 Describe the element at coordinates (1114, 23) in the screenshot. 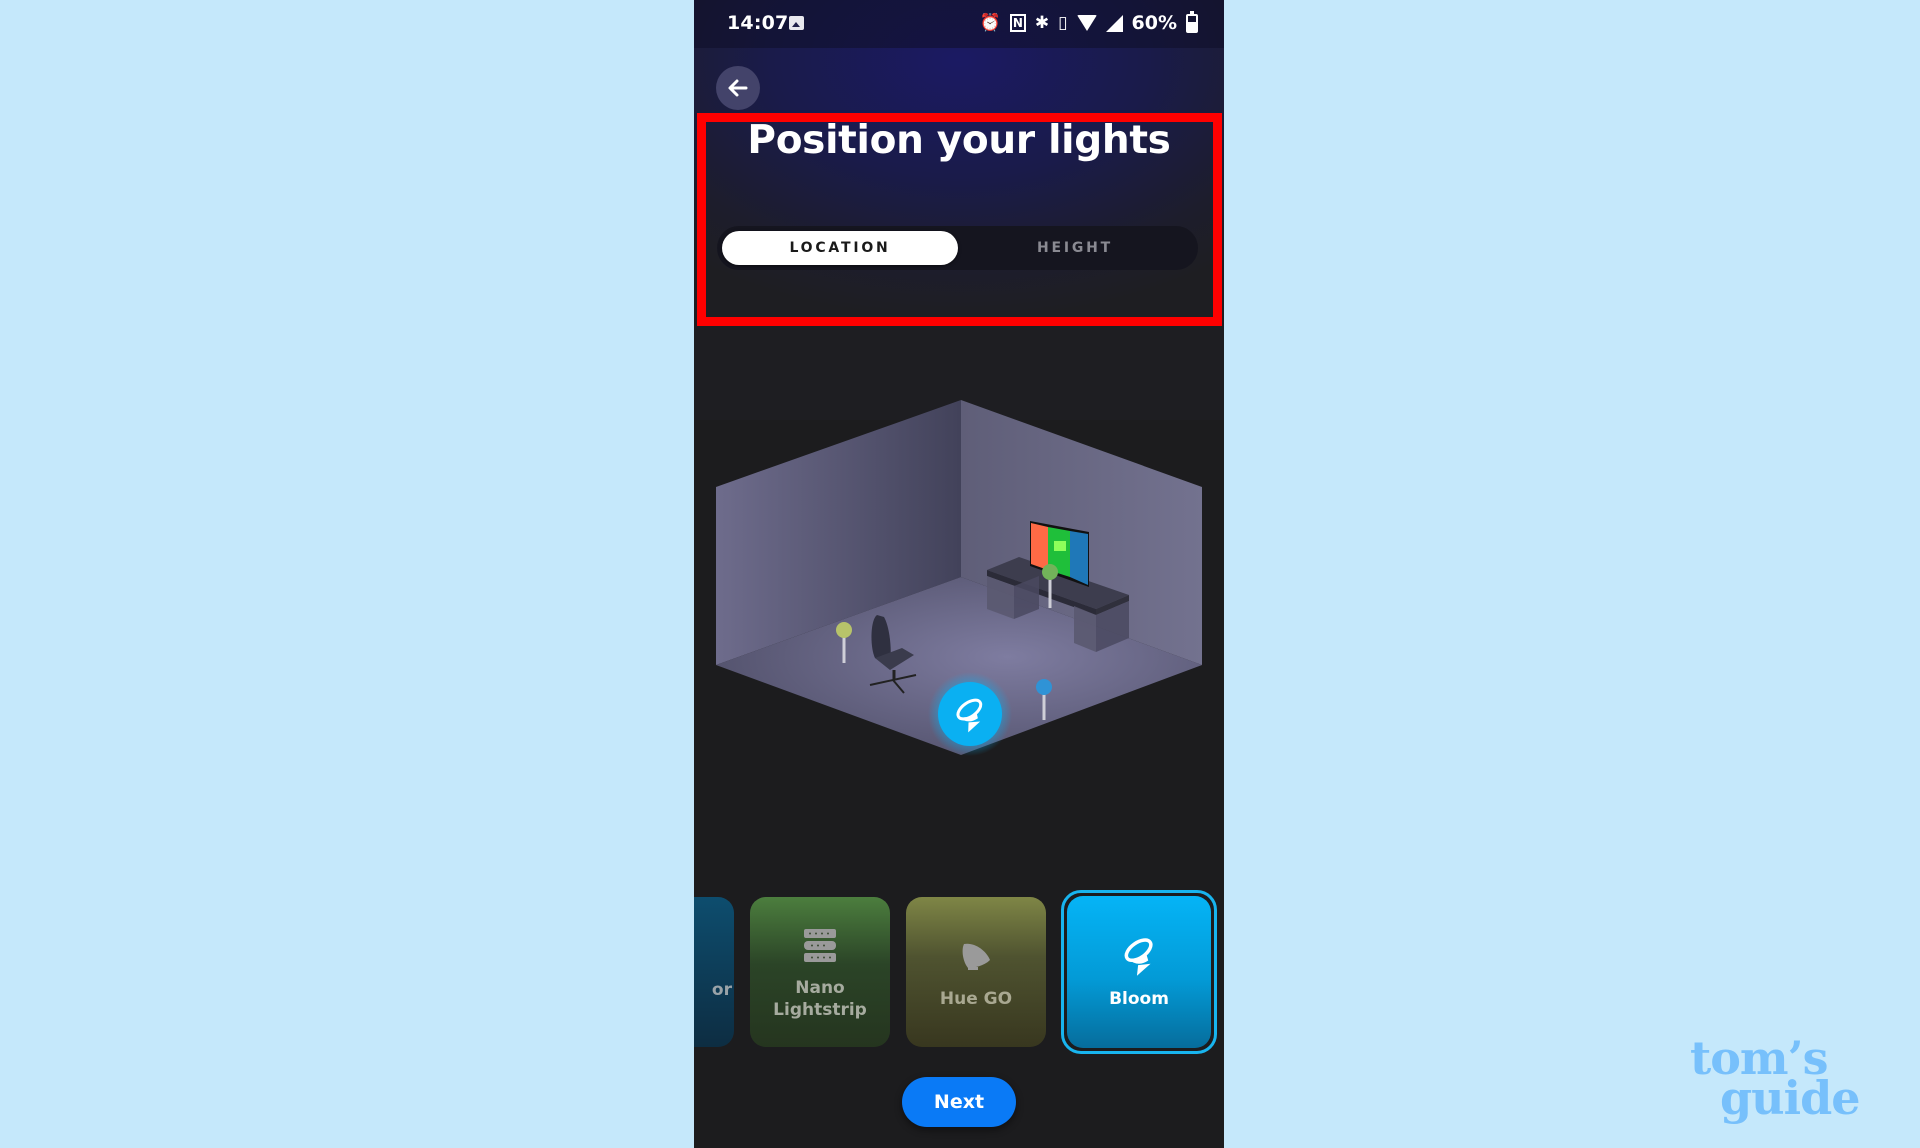

I see `signal-icon` at that location.